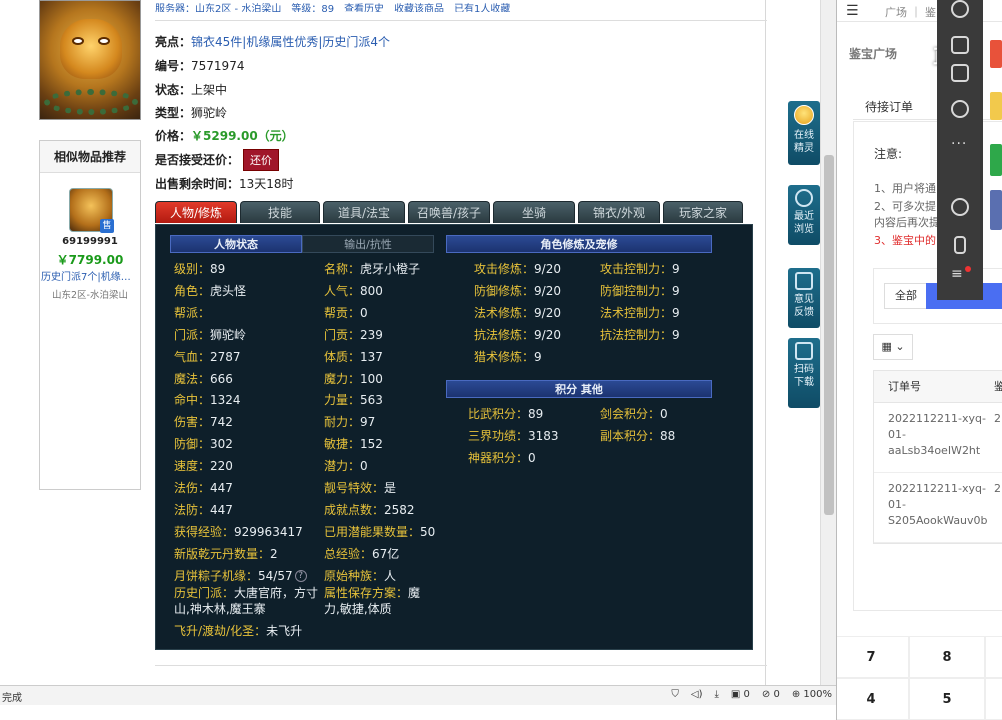 The width and height of the screenshot is (1002, 720). I want to click on time-row: 出售剩余时间：13天18时, so click(224, 183).